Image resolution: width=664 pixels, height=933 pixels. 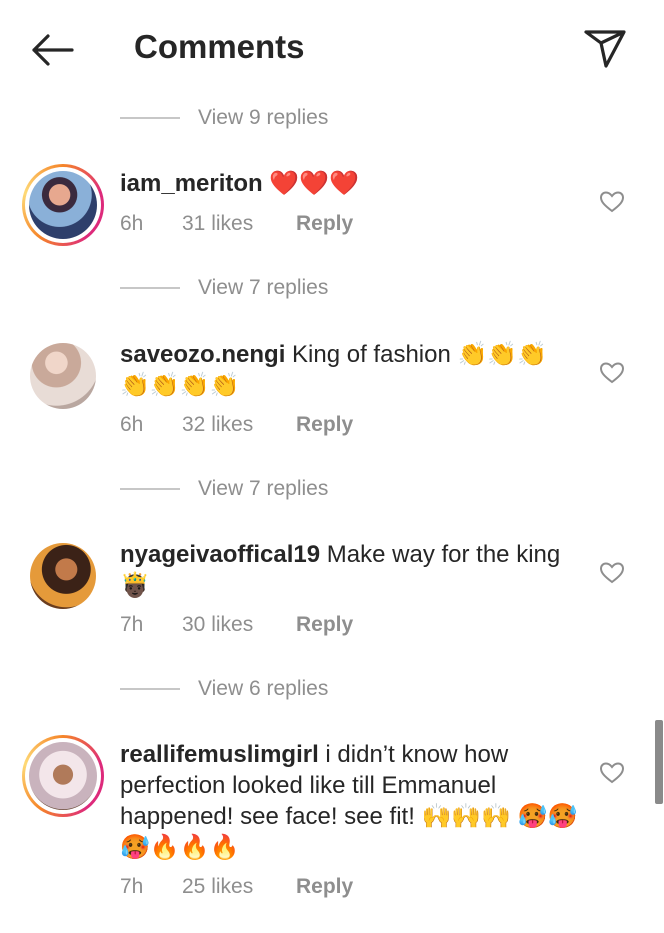 I want to click on comment-meta: 6h 31 likes Reply, so click(x=236, y=224).